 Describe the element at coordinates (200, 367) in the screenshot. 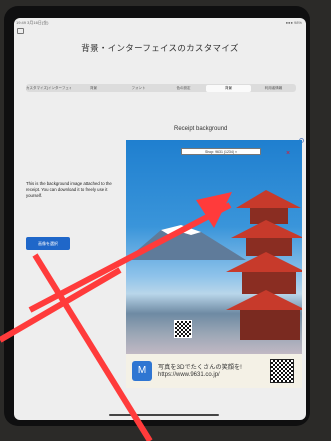

I see `ad-tagline: 写真を3Dでたくさんの笑顔を!` at that location.